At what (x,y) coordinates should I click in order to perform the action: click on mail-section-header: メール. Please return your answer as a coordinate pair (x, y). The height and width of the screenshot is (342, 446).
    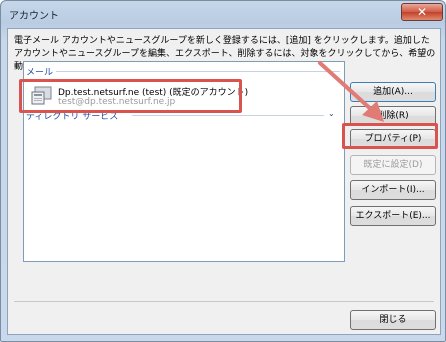
    Looking at the image, I should click on (40, 73).